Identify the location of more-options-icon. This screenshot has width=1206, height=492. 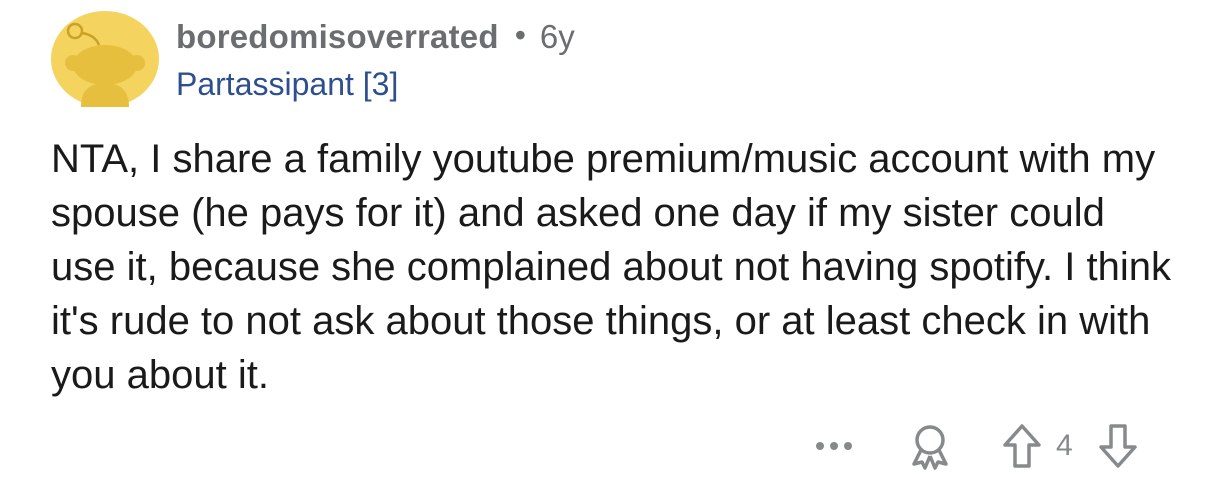
(834, 446).